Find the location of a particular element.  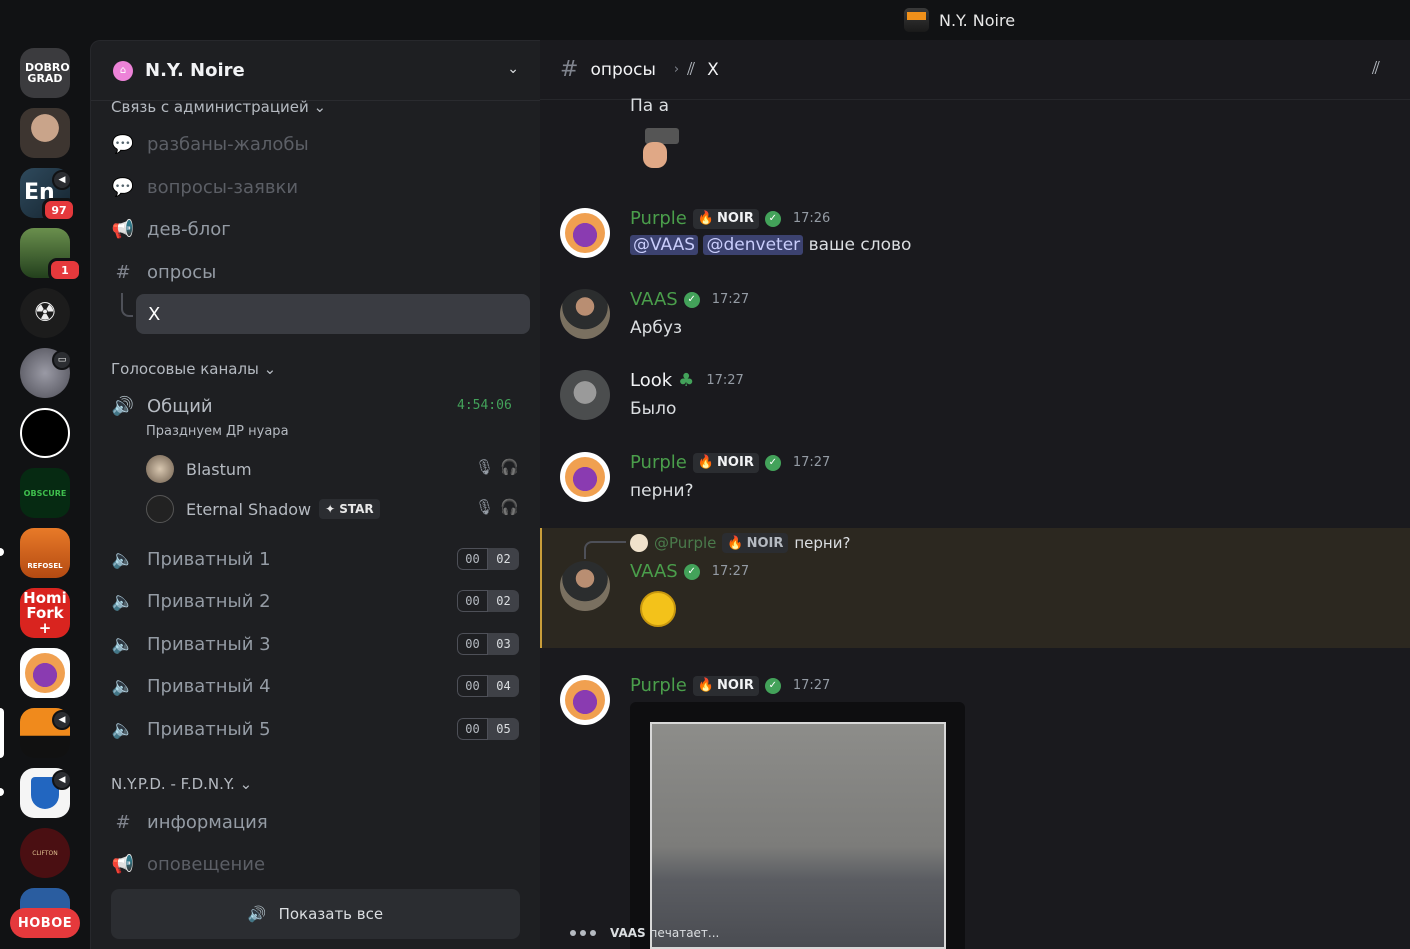

screen-share-icon: ▭ is located at coordinates (62, 360).